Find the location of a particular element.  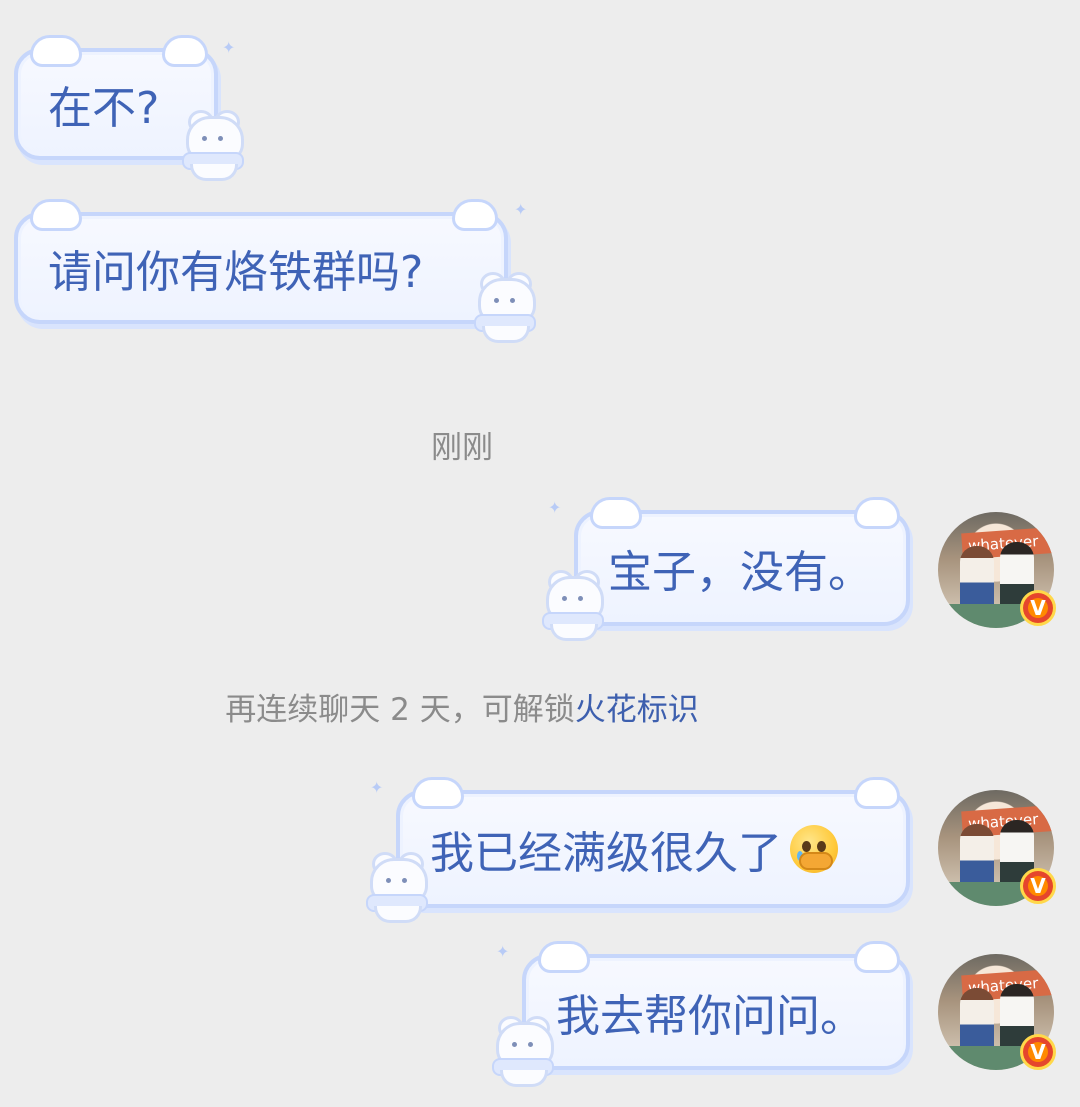

message-text: 在不? is located at coordinates (104, 108).